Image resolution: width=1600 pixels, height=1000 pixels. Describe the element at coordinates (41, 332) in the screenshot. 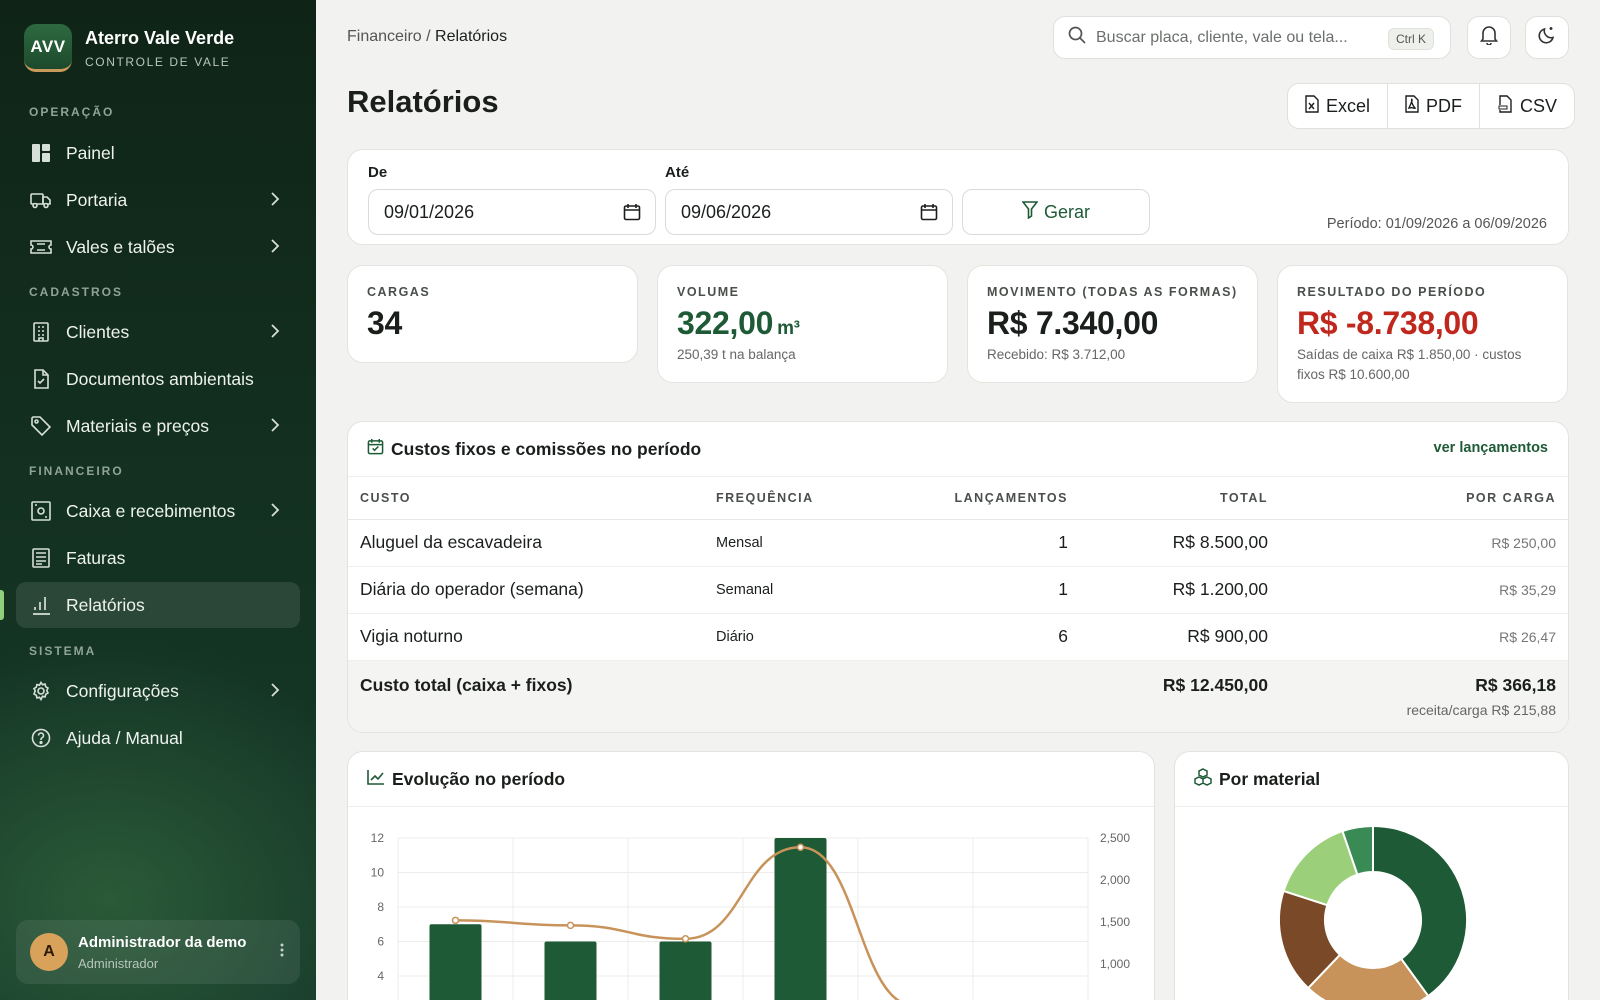

I see `building-icon` at that location.